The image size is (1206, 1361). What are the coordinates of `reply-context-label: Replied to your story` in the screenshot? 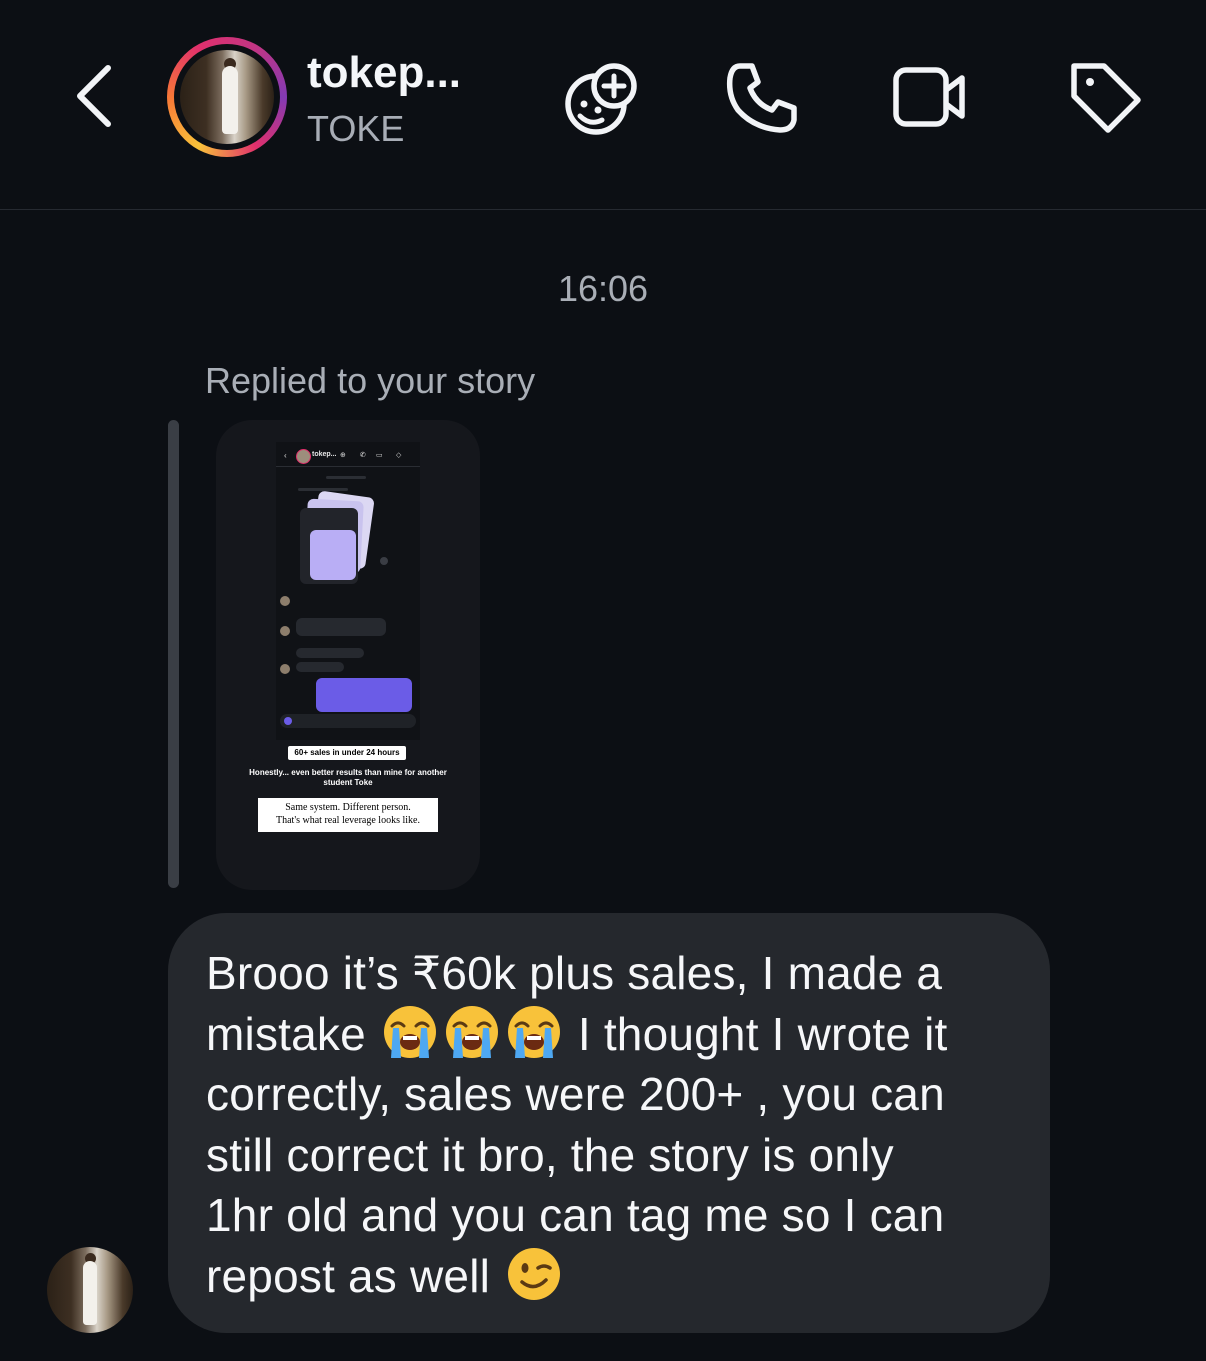 It's located at (370, 380).